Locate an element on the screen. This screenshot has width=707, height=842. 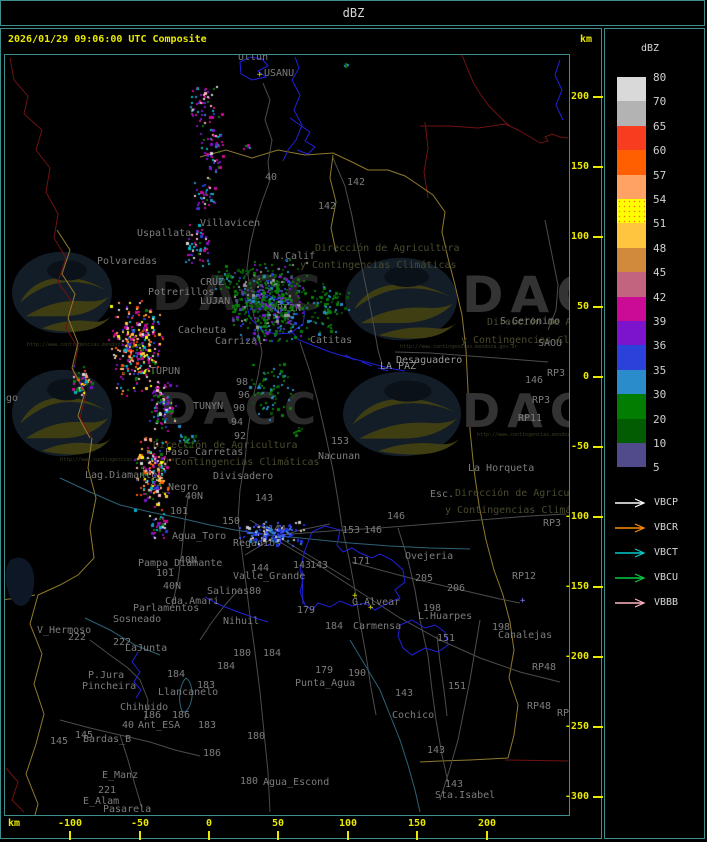
map-label: 40 is located at coordinates (271, 177).